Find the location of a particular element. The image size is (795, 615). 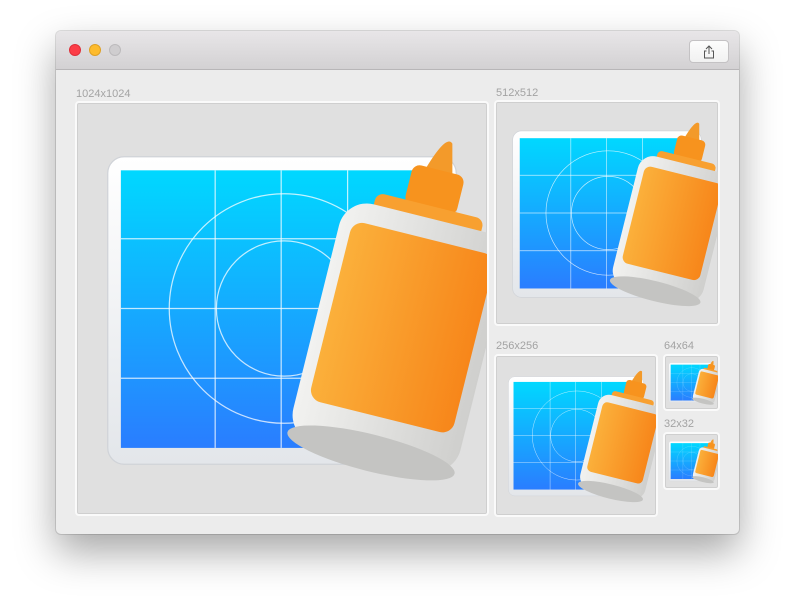

well-label-512: 512x512 is located at coordinates (517, 93).